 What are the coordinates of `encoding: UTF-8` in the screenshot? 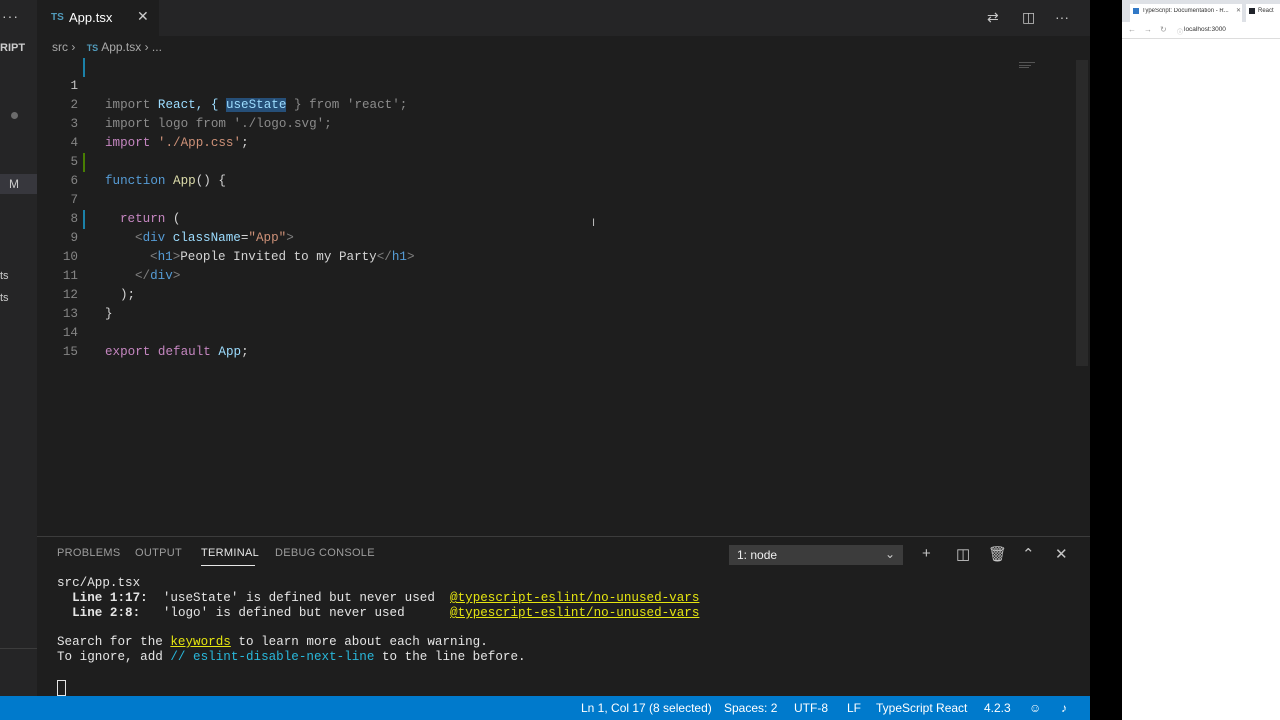 It's located at (811, 708).